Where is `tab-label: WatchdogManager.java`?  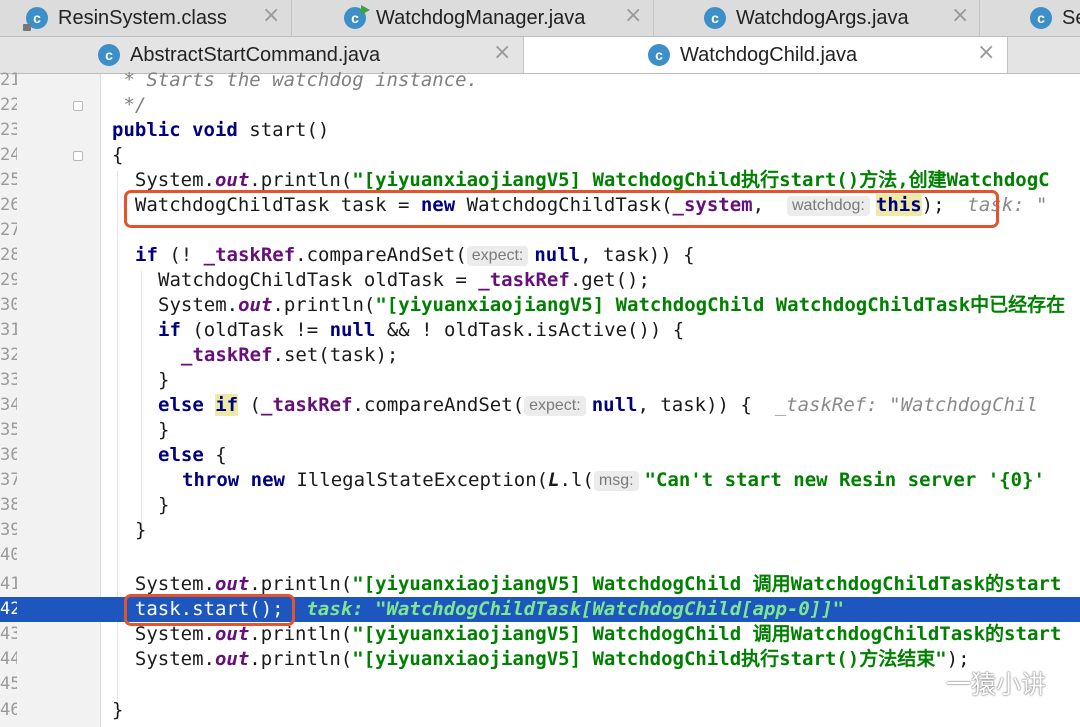
tab-label: WatchdogManager.java is located at coordinates (481, 17).